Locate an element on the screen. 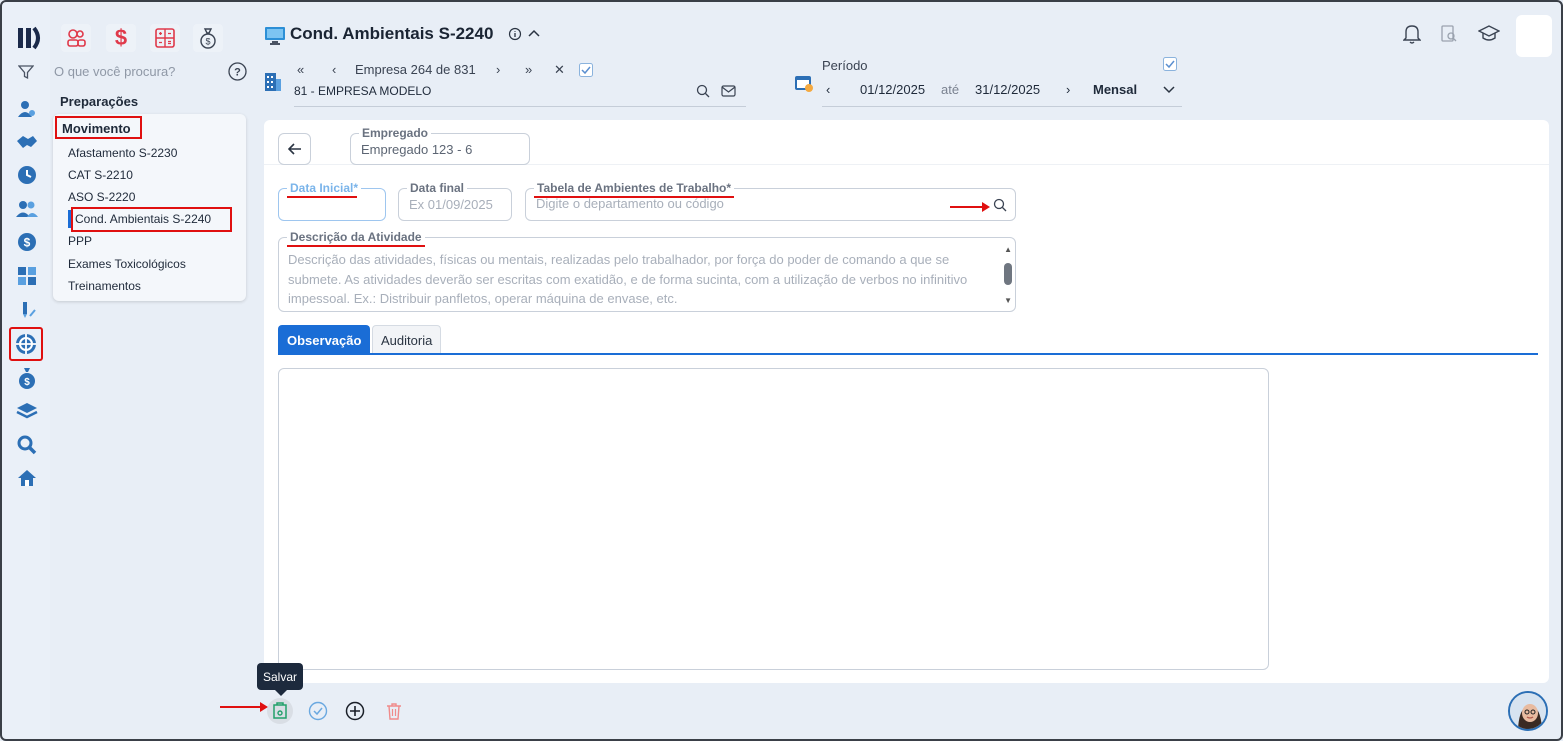 The width and height of the screenshot is (1563, 741). tabela-ambientes-placeholder: Digite o departamento ou código is located at coordinates (630, 203).